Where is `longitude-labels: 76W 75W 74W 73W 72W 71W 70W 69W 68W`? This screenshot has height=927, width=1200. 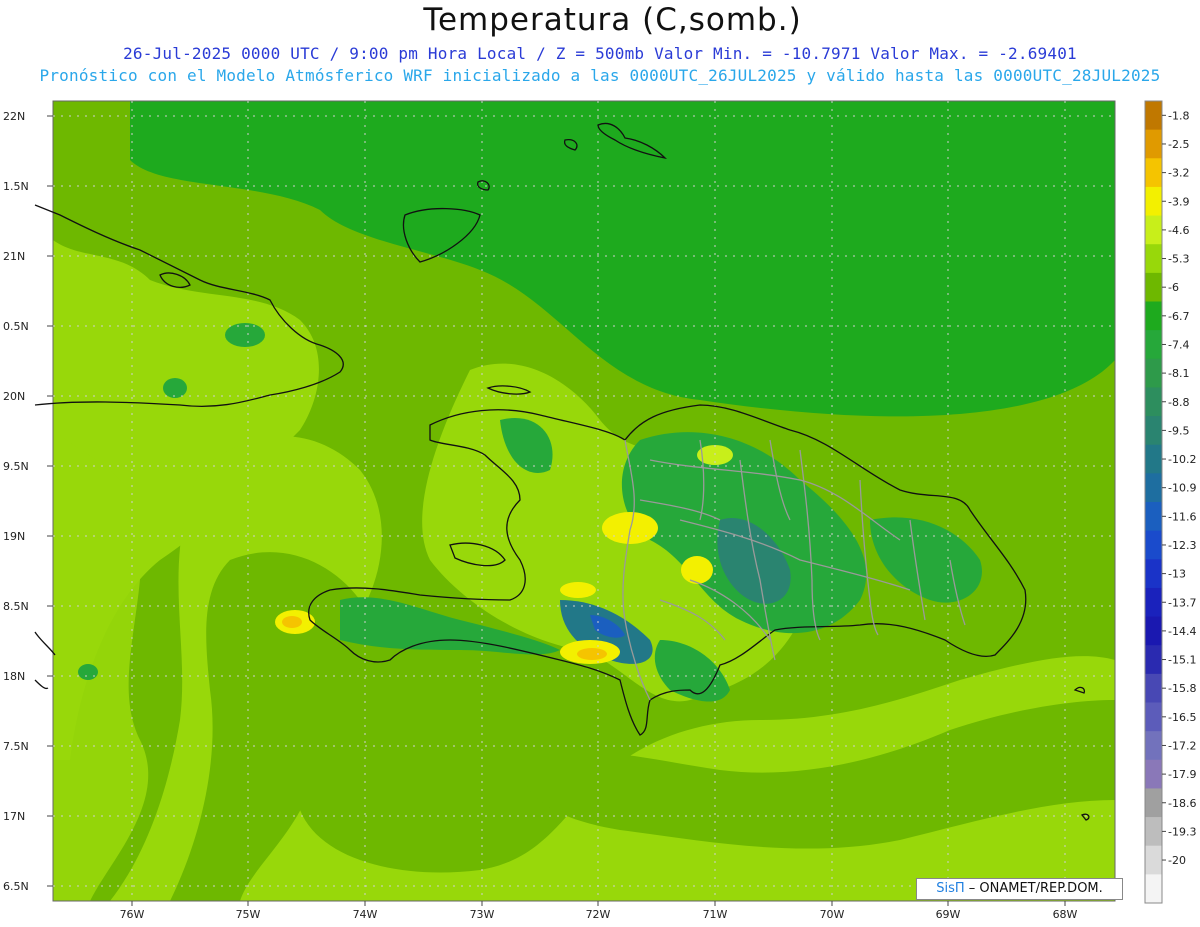 longitude-labels: 76W 75W 74W 73W 72W 71W 70W 69W 68W is located at coordinates (599, 911).